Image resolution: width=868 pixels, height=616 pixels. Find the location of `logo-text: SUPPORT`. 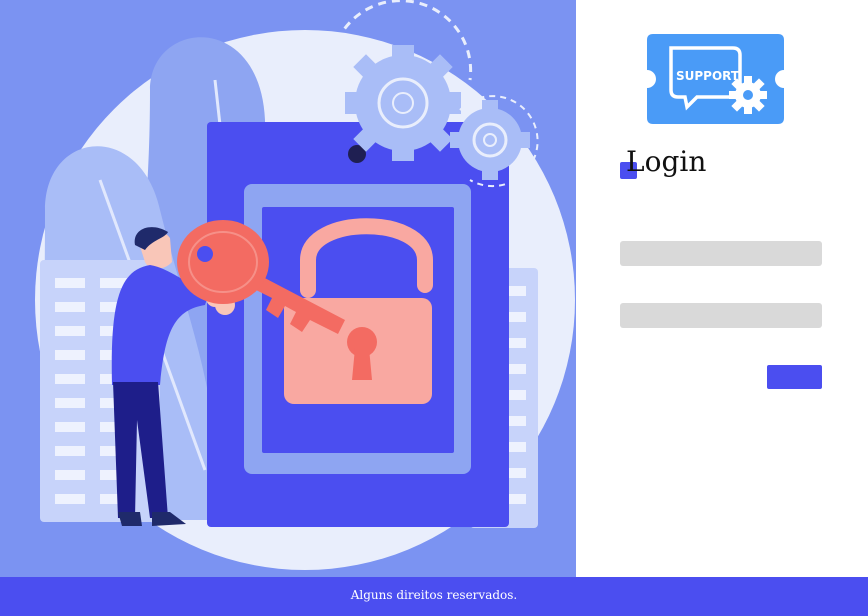

logo-text: SUPPORT is located at coordinates (708, 76).